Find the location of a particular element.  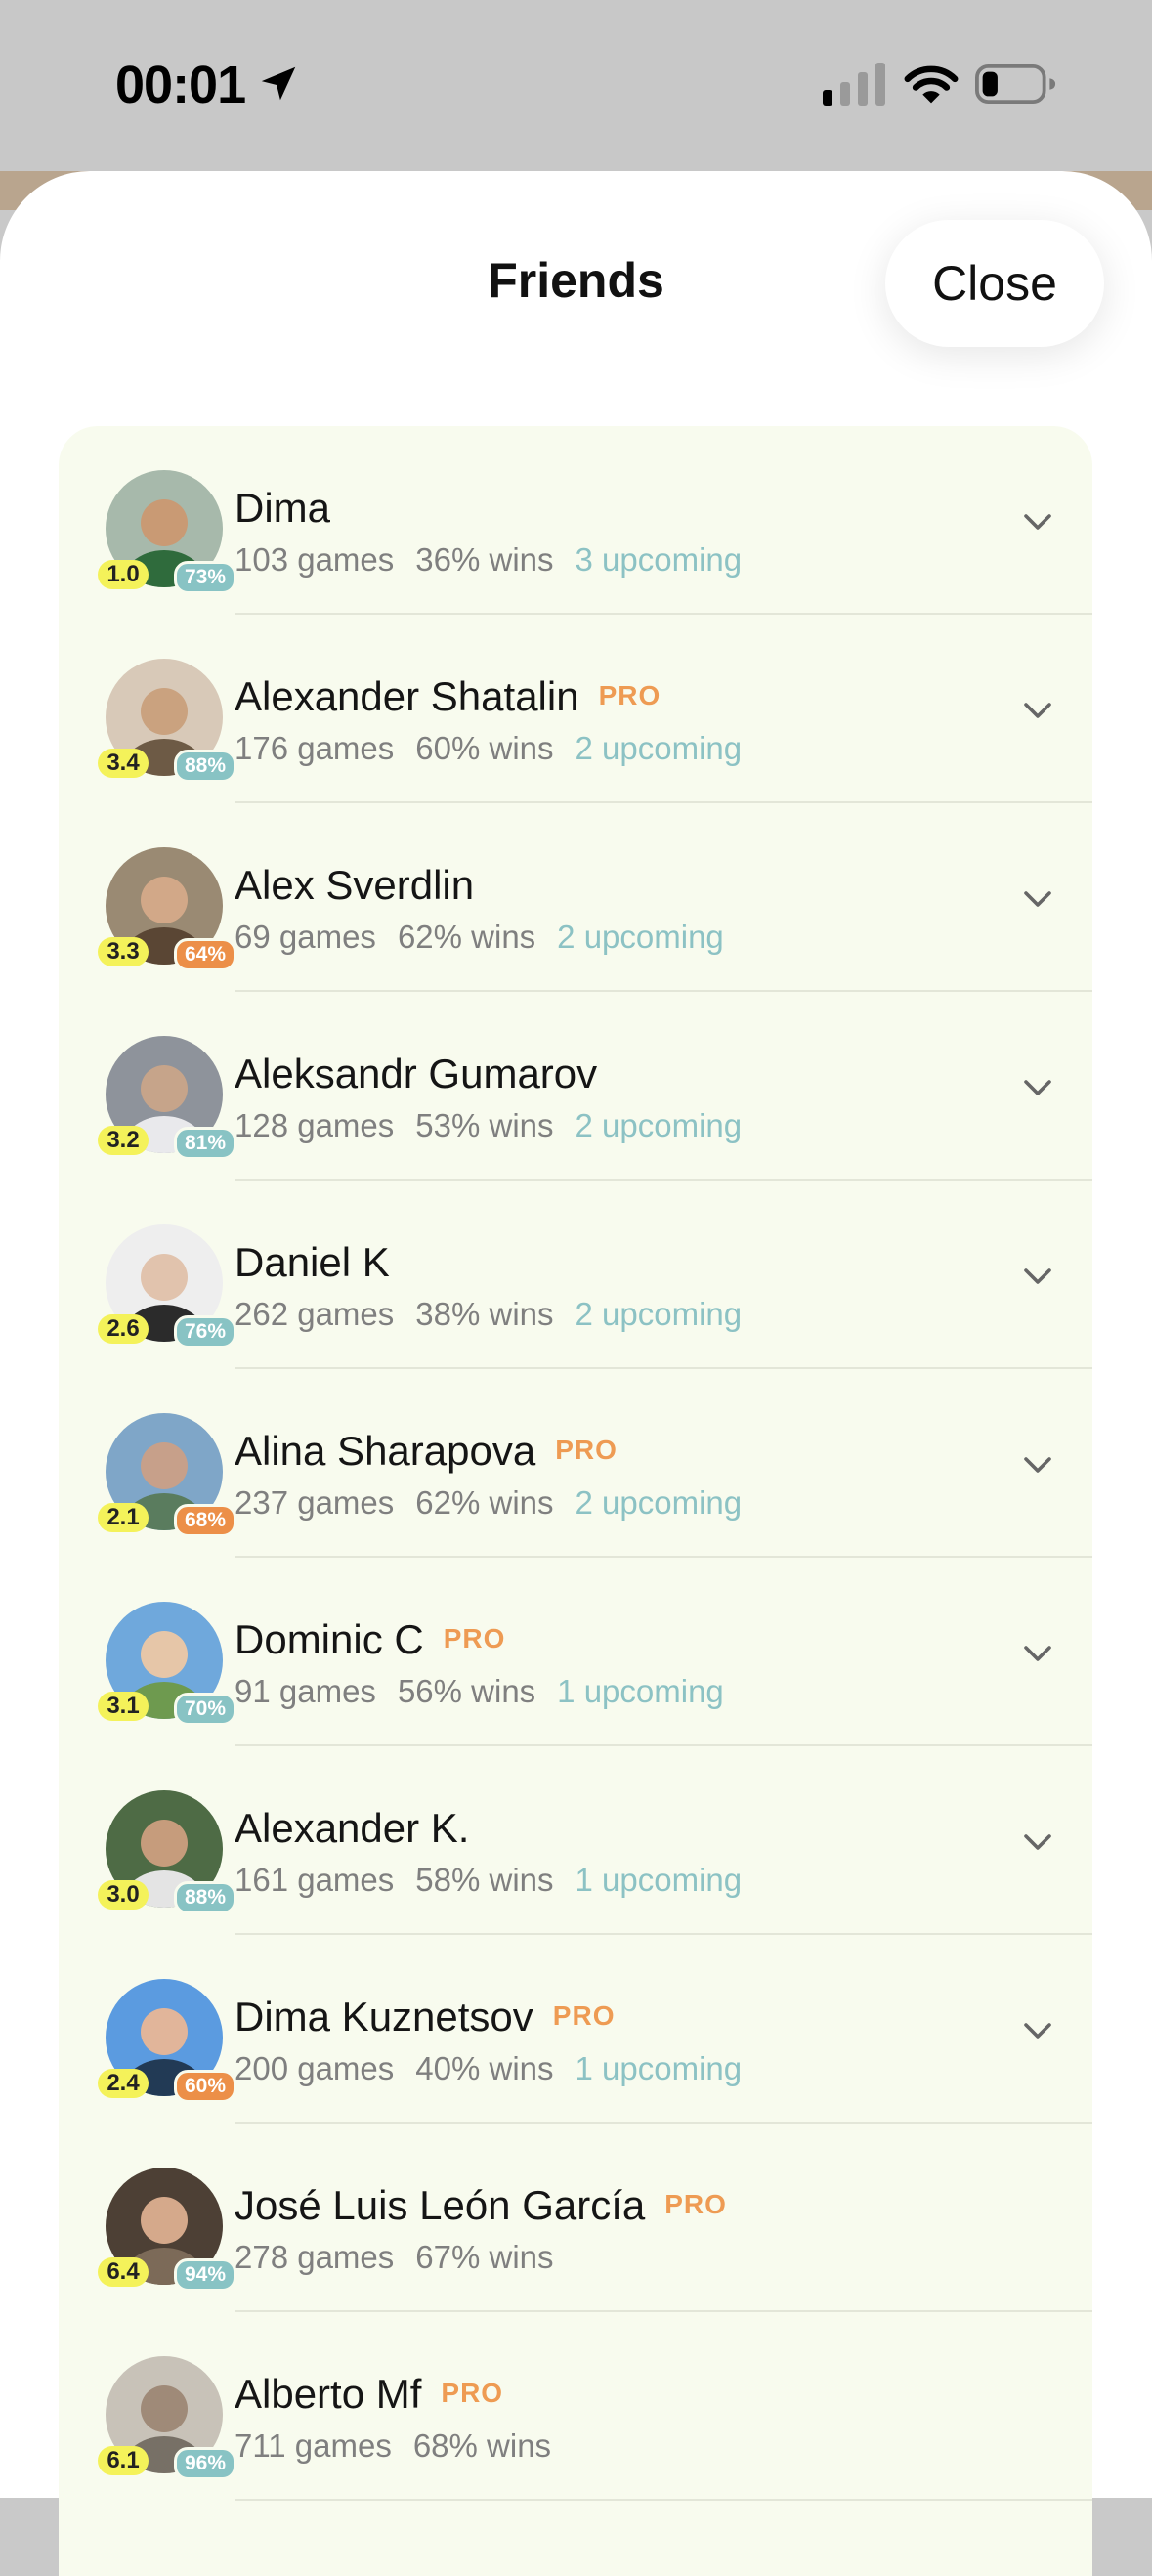

friend-stats: 91 games 56% wins 1 upcoming is located at coordinates (490, 1691).